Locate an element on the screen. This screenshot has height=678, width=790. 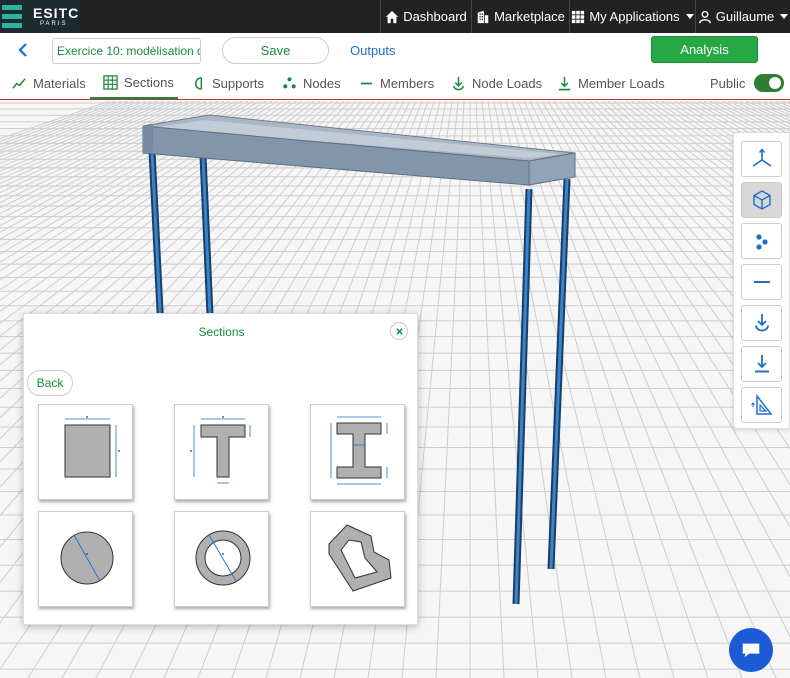
cube-icon is located at coordinates (761, 200).